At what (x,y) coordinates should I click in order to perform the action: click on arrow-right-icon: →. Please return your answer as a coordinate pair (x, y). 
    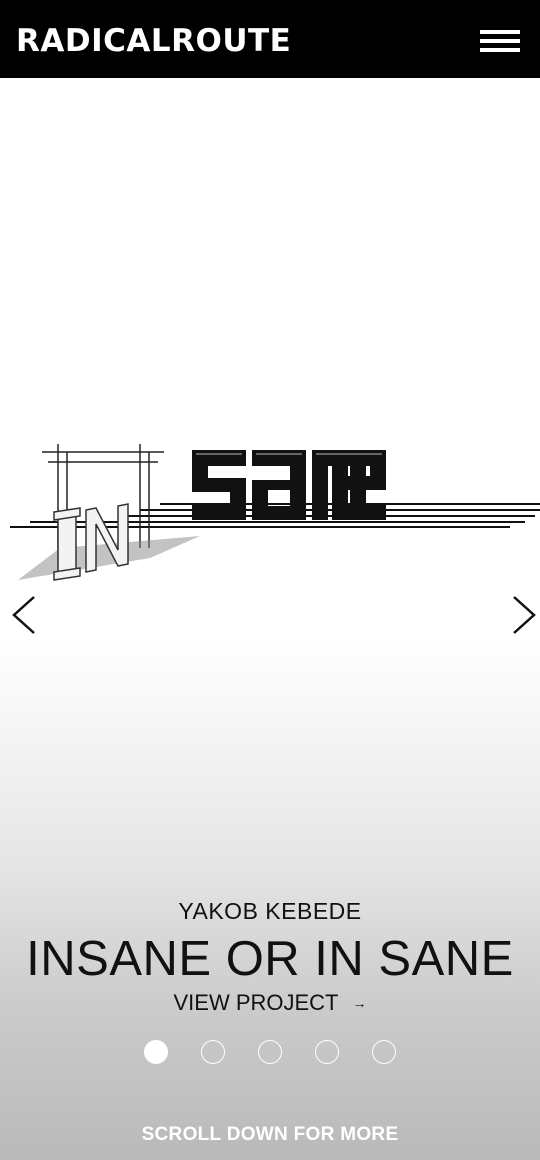
    Looking at the image, I should click on (359, 1003).